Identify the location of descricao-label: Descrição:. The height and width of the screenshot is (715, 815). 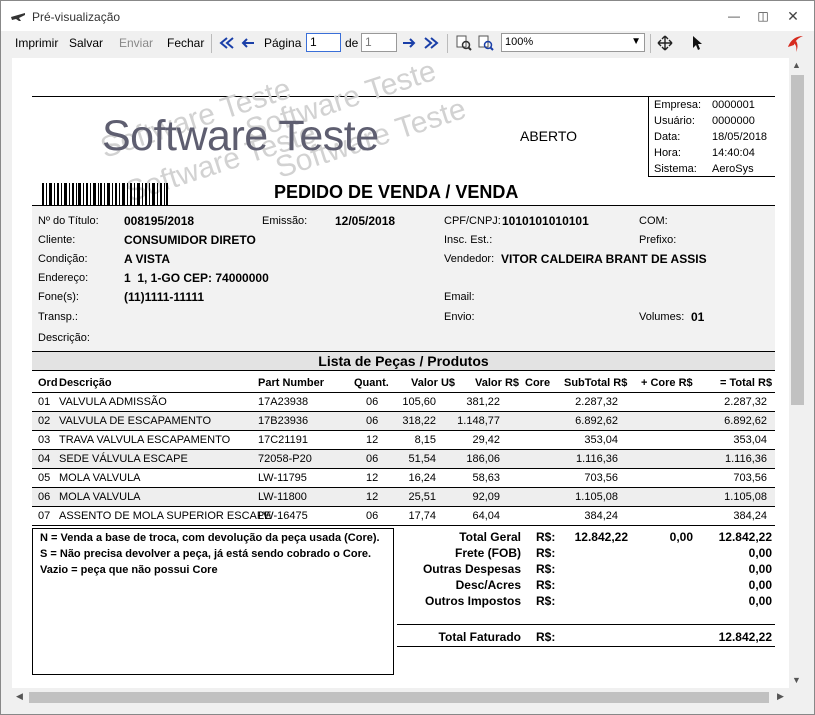
(64, 338).